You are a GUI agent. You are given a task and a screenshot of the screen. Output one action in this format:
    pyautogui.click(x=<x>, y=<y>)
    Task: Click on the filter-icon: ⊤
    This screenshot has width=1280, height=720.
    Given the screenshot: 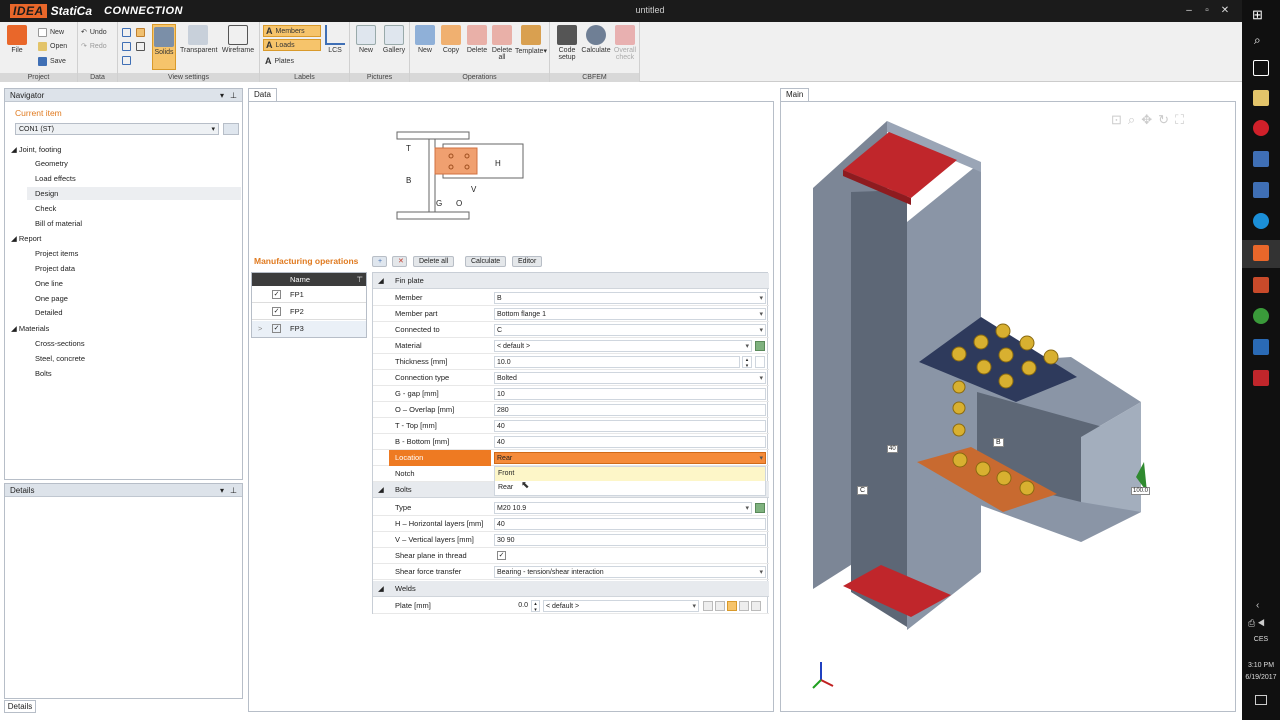 What is the action you would take?
    pyautogui.click(x=359, y=279)
    